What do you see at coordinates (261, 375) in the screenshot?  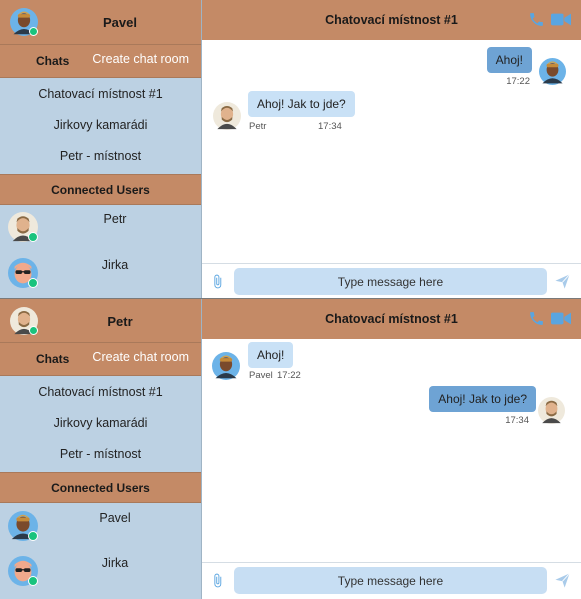 I see `message-sender: Pavel` at bounding box center [261, 375].